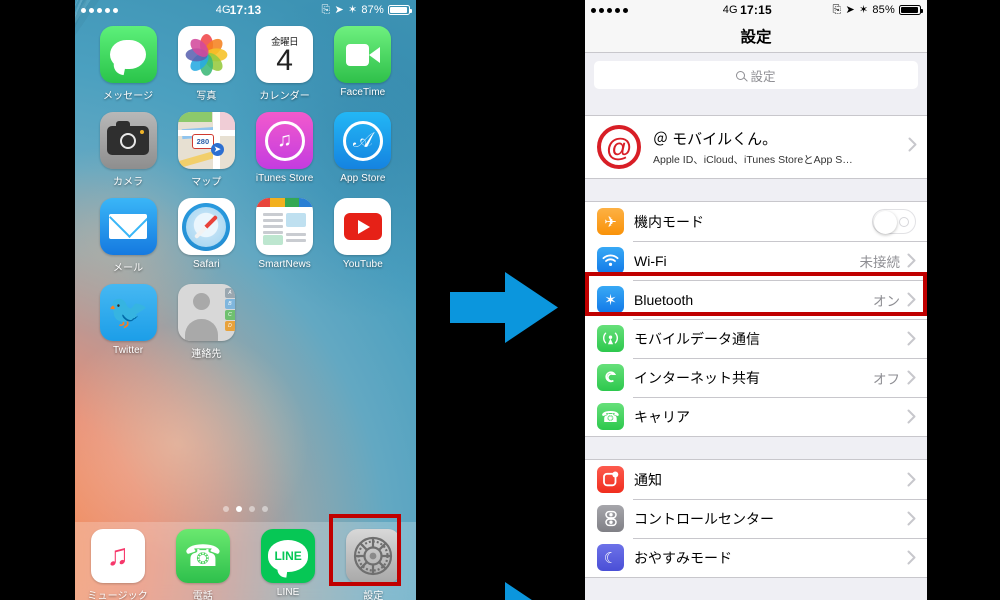  I want to click on status-right-cluster: ⎘ ➤ ✶ 87%, so click(367, 9).